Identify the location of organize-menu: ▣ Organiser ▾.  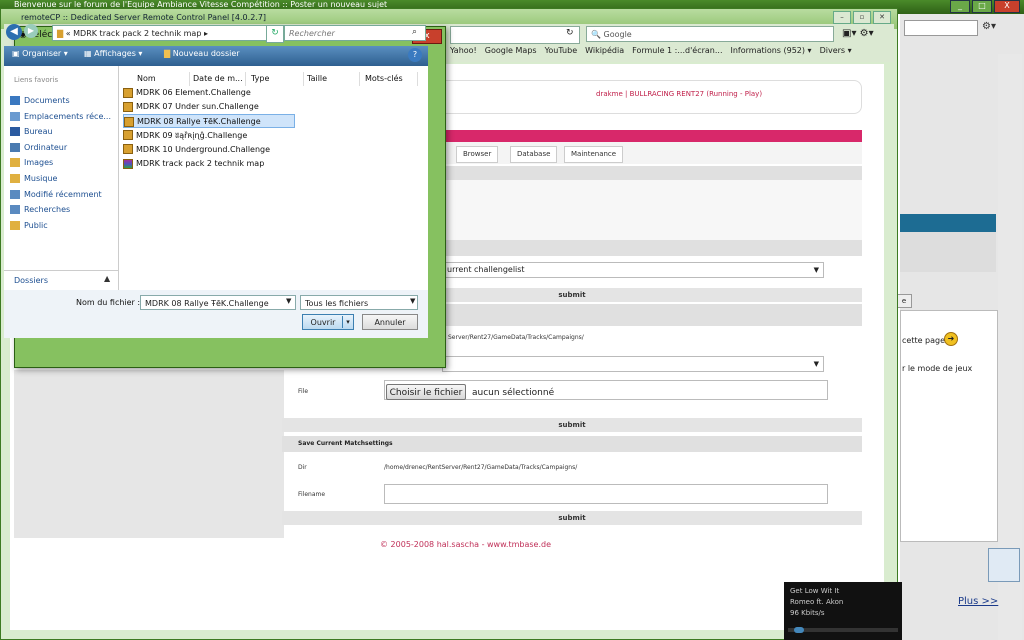
(40, 53).